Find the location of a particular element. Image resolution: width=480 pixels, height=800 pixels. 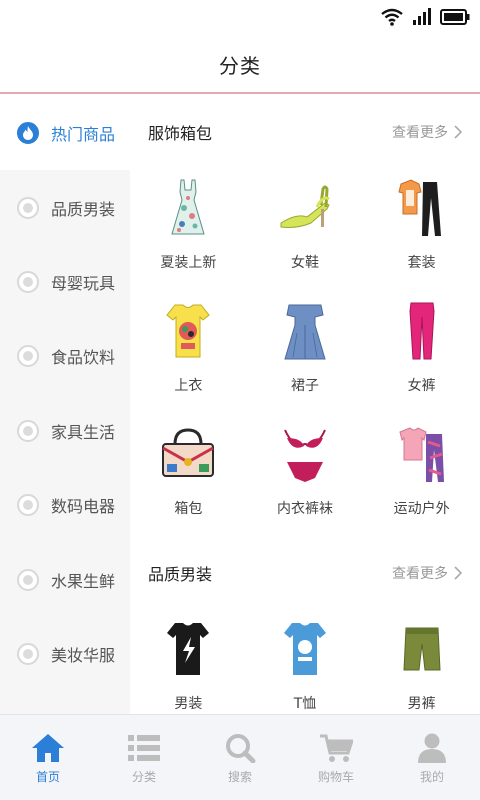

user-icon is located at coordinates (432, 748).